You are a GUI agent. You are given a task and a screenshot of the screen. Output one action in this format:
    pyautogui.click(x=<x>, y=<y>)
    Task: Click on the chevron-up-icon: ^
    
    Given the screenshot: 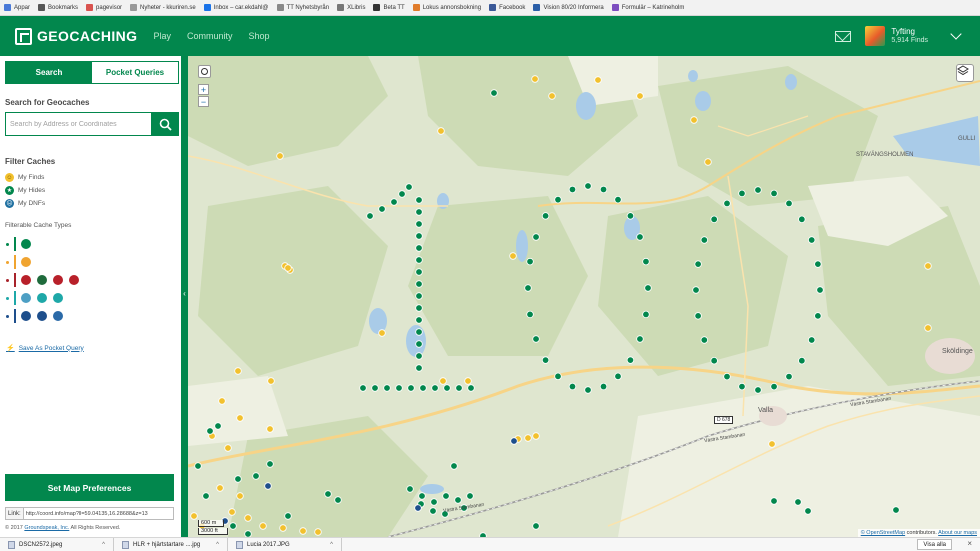 What is the action you would take?
    pyautogui.click(x=331, y=545)
    